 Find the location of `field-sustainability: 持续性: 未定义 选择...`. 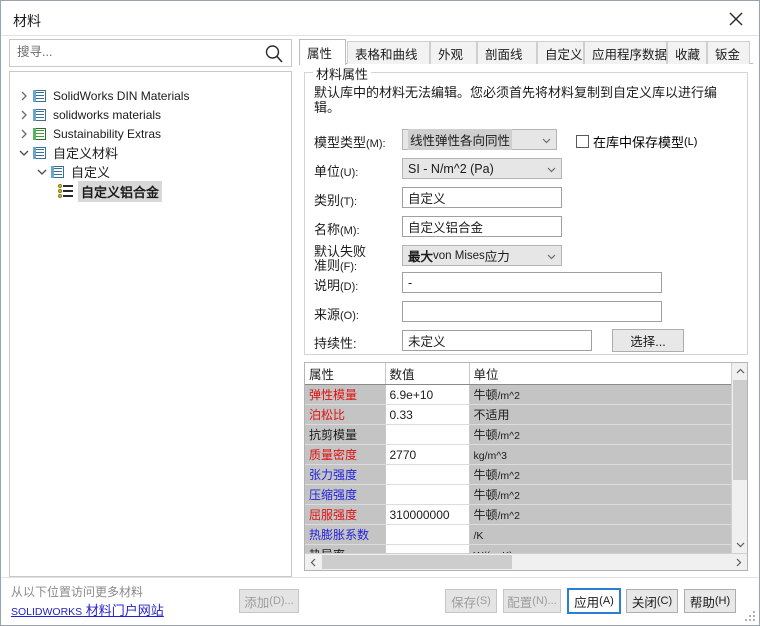

field-sustainability: 持续性: 未定义 选择... is located at coordinates (529, 340).